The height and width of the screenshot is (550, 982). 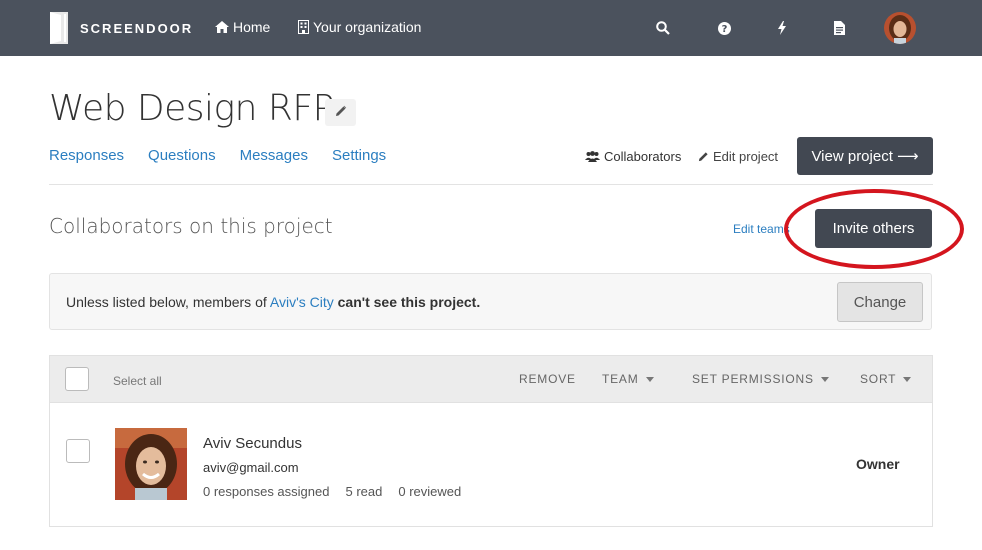 I want to click on page-title: Web Design RFP, so click(x=191, y=108).